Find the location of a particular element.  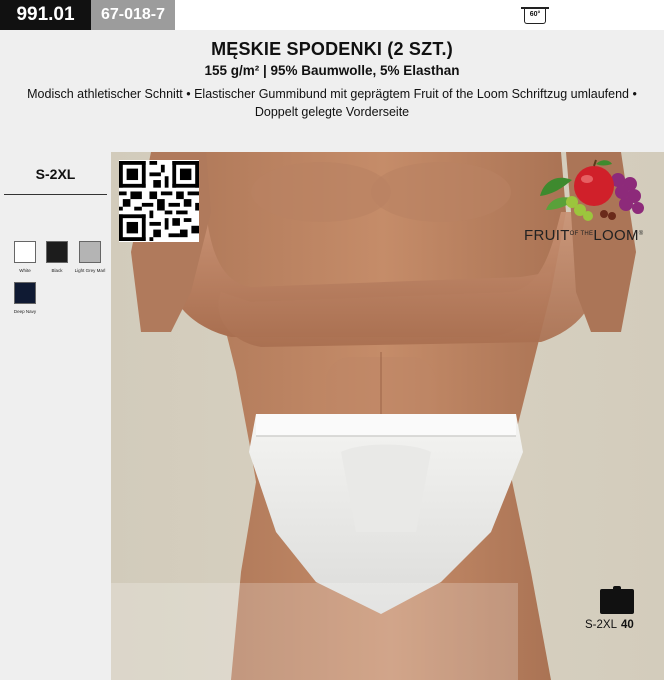

color-swatch-light-grey-marl is located at coordinates (90, 252).